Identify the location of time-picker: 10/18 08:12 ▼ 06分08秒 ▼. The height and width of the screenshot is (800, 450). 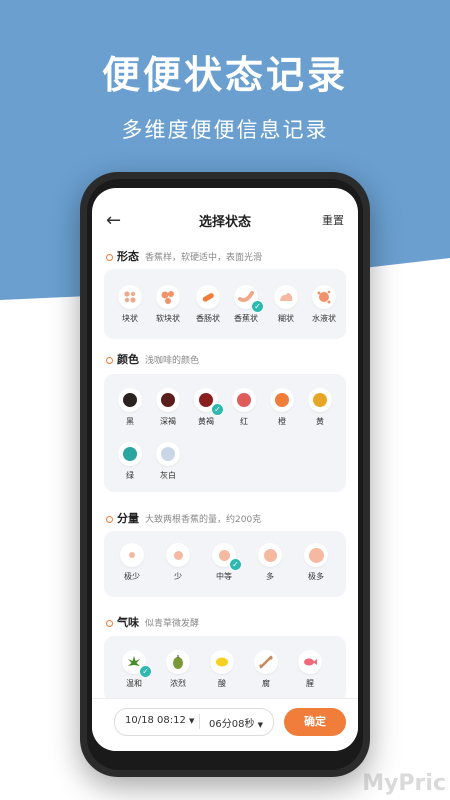
(194, 722).